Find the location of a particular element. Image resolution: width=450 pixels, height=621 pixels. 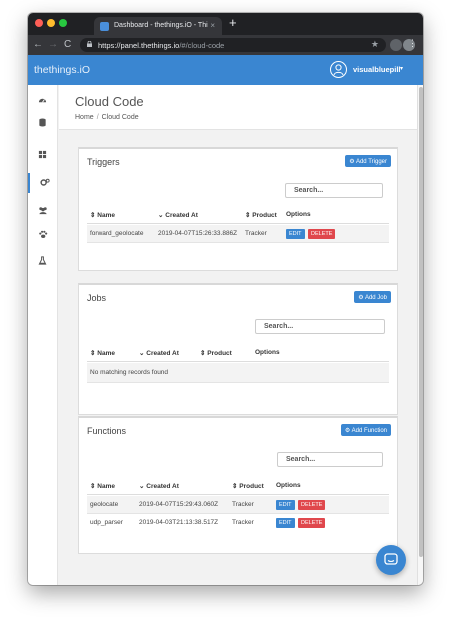

thethings-logo: thethings.iO is located at coordinates (62, 70).